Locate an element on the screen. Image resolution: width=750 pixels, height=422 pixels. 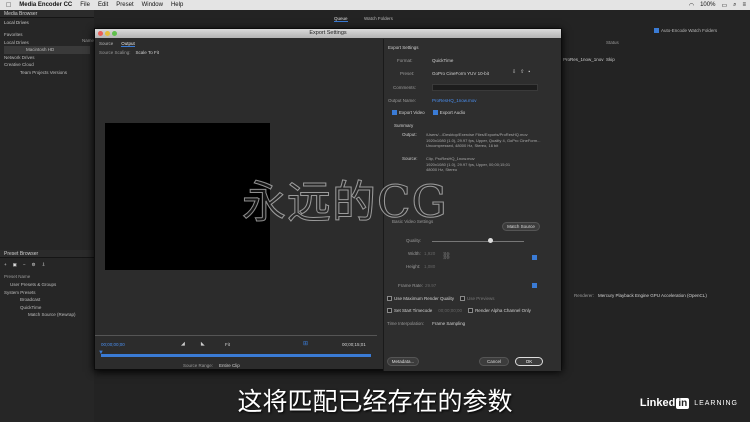
menu-file: File is located at coordinates (85, 5).